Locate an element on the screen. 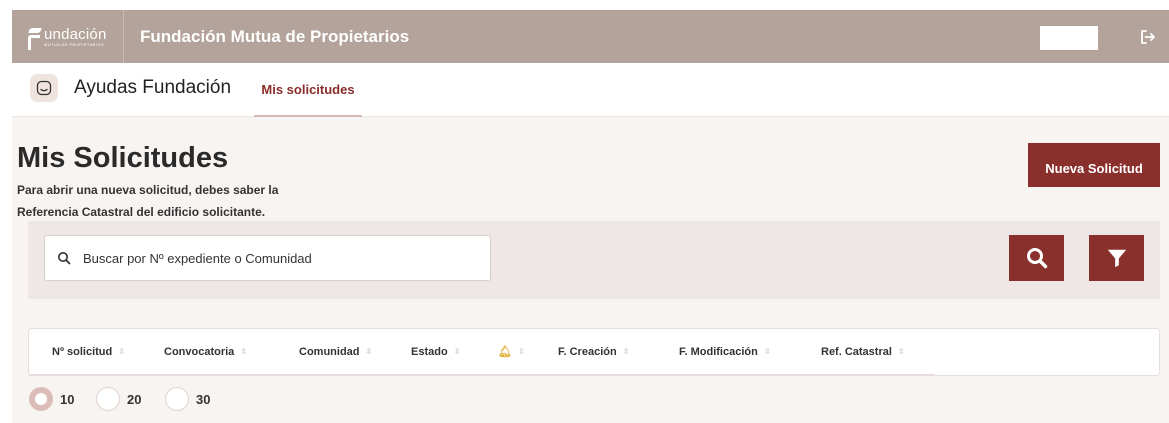 This screenshot has width=1169, height=423. user-box is located at coordinates (1069, 38).